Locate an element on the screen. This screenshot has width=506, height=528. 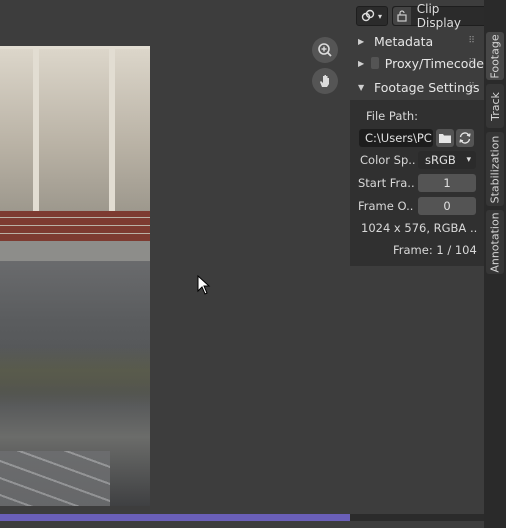
moss-strip is located at coordinates (75, 376).